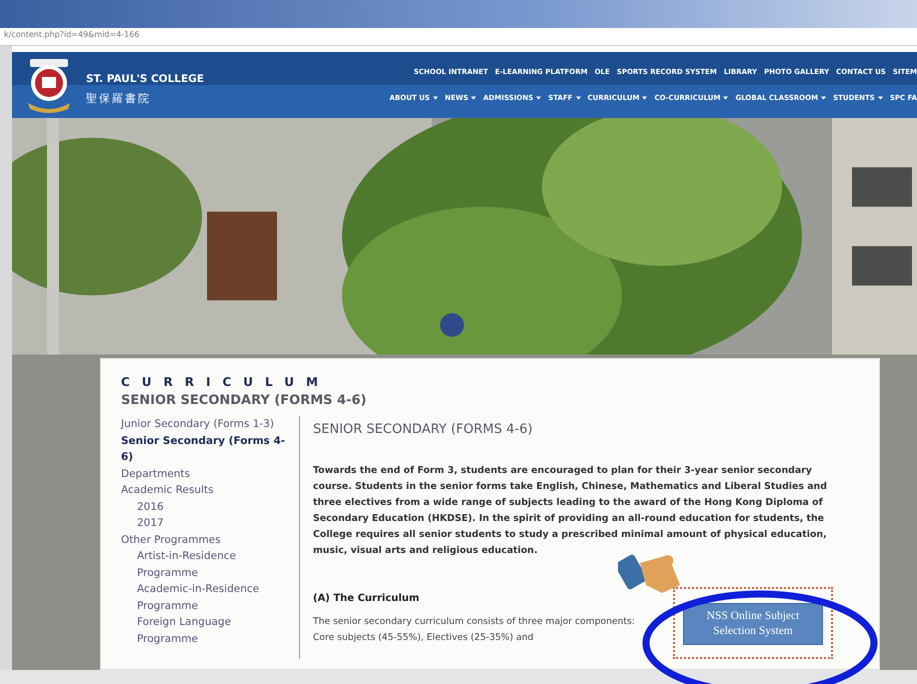  Describe the element at coordinates (207, 424) in the screenshot. I see `sidebar-item: Junior Secondary (Forms 1-3)` at that location.